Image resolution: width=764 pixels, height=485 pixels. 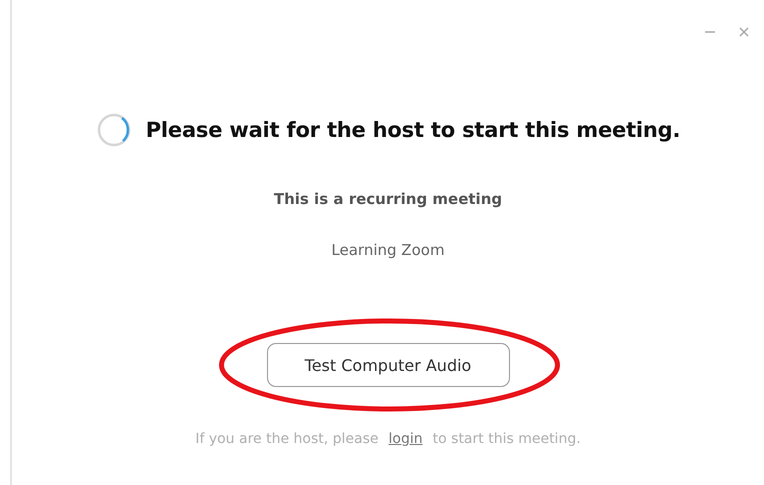 I want to click on waiting-heading: Please wait for the host to start this meeting., so click(x=413, y=130).